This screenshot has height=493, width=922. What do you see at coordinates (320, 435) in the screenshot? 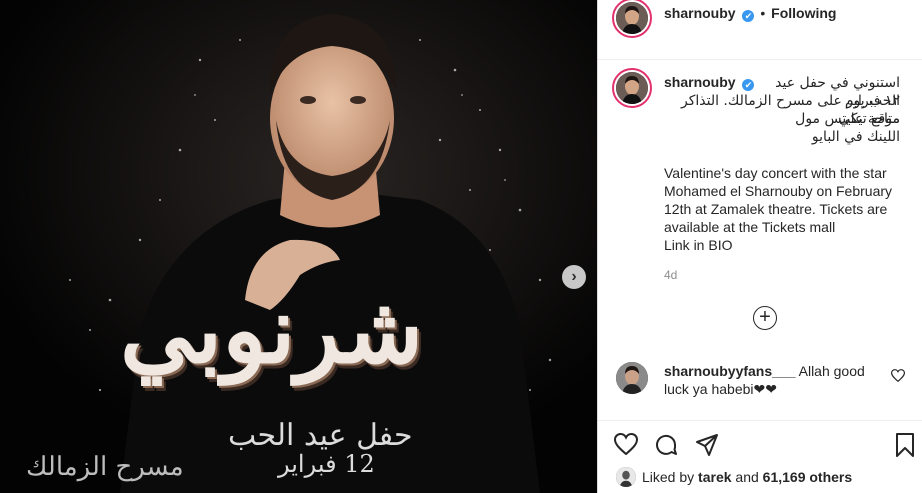
I see `poster-event-name: حفل عيد الحب` at bounding box center [320, 435].